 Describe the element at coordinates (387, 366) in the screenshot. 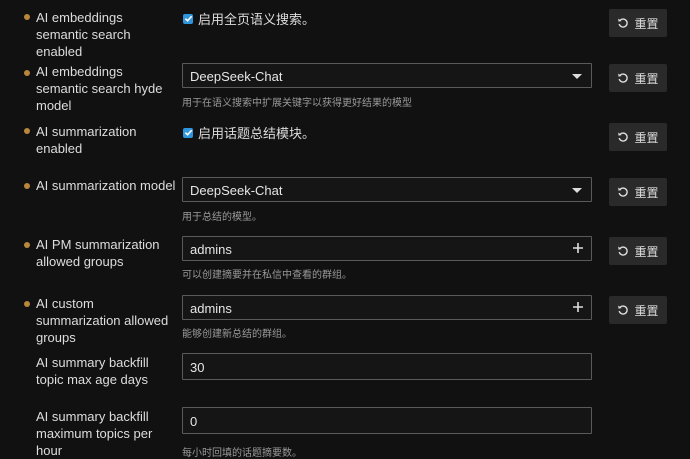

I see `backfill-max-age-input: 30` at that location.